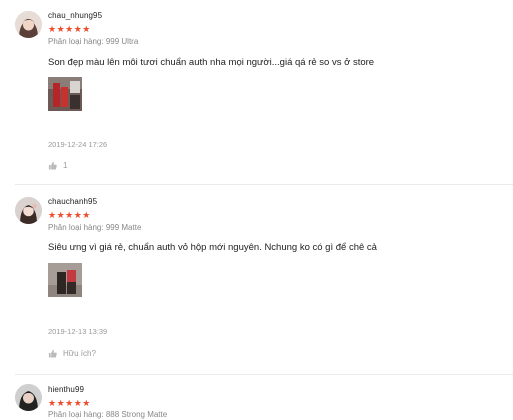 The image size is (513, 420). I want to click on product-variant: Phân loại hàng: 888 Strong Matte, so click(108, 414).